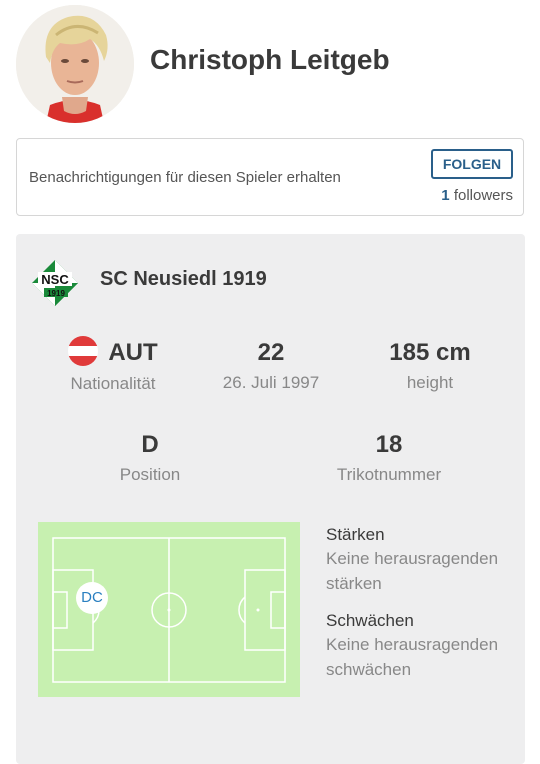  I want to click on strengths-title: Stärken, so click(355, 534).